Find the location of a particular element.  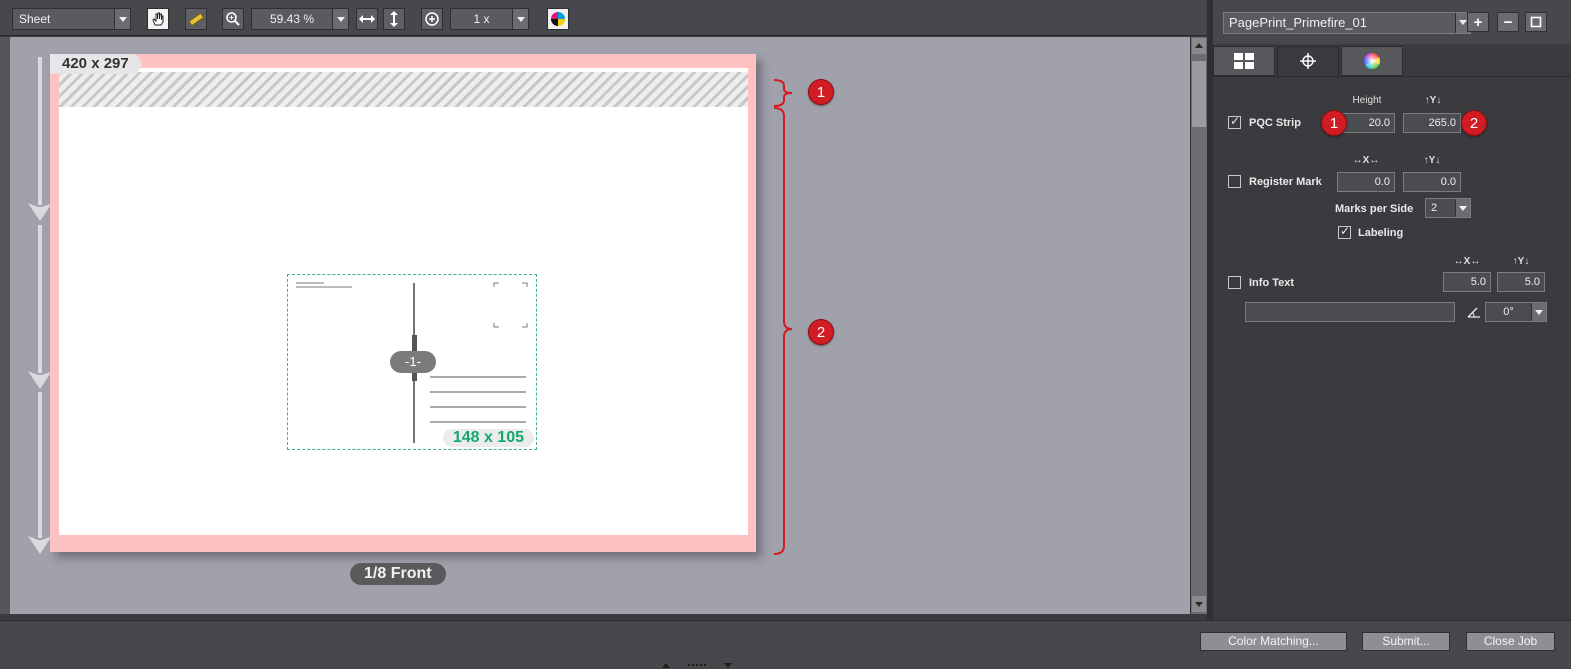

marks-per-side-value: 2 is located at coordinates (1434, 208).